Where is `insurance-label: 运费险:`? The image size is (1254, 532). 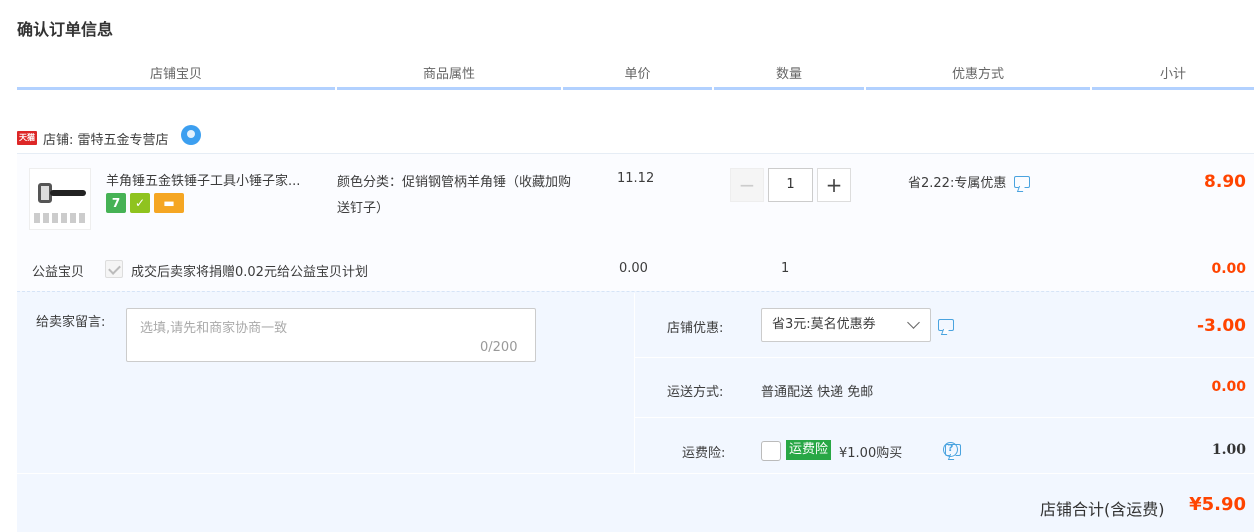 insurance-label: 运费险: is located at coordinates (704, 453).